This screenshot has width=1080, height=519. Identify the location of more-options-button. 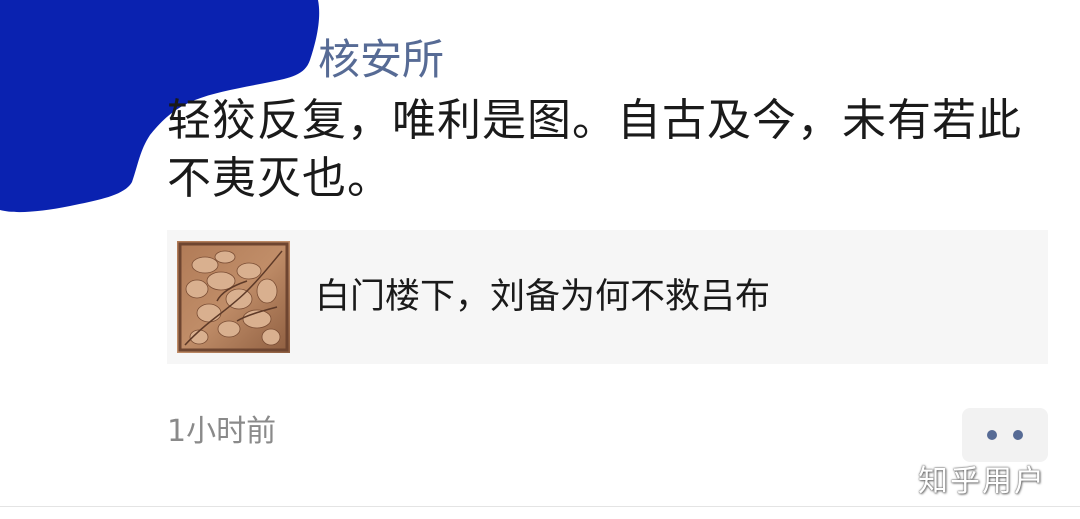
(1005, 435).